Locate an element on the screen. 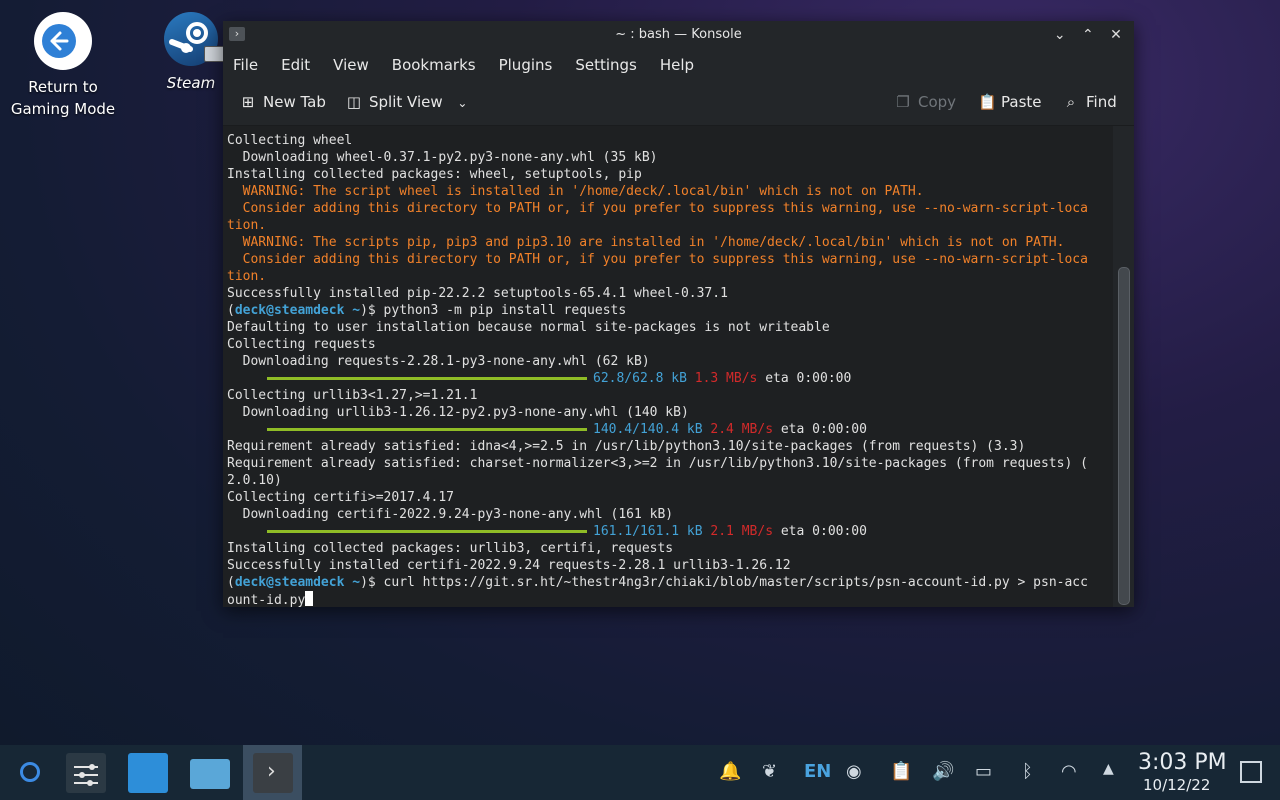  minimize-icon: ⌄ is located at coordinates (1060, 35).